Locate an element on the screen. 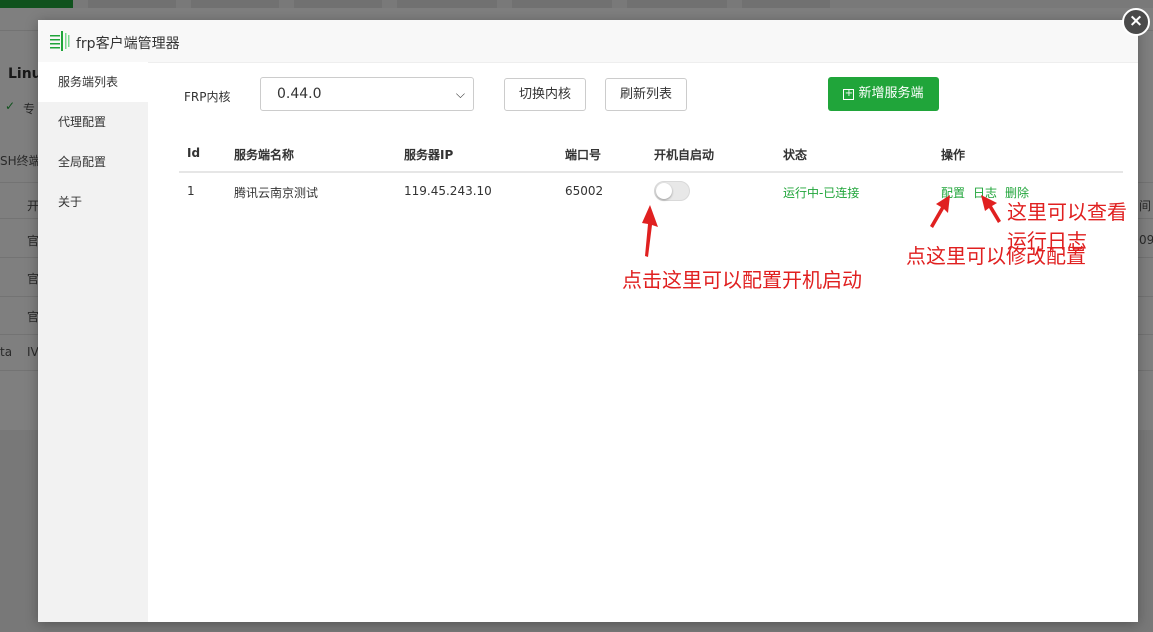 The width and height of the screenshot is (1153, 632). core-label: FRP内核 is located at coordinates (207, 97).